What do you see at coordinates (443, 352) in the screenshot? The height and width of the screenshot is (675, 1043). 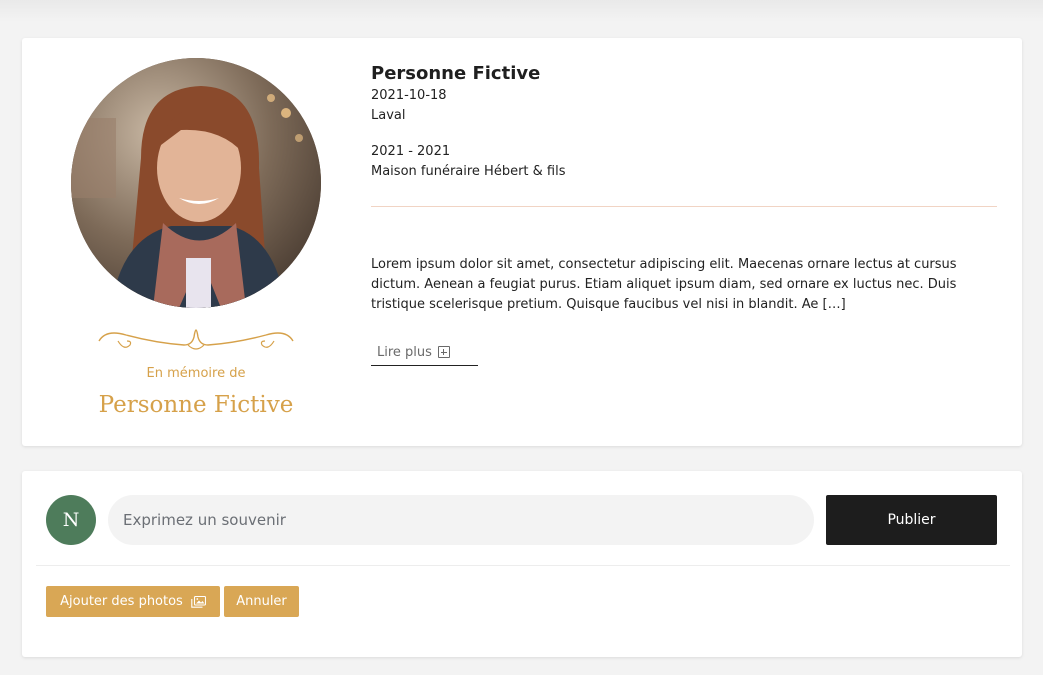 I see `plus-square-icon` at bounding box center [443, 352].